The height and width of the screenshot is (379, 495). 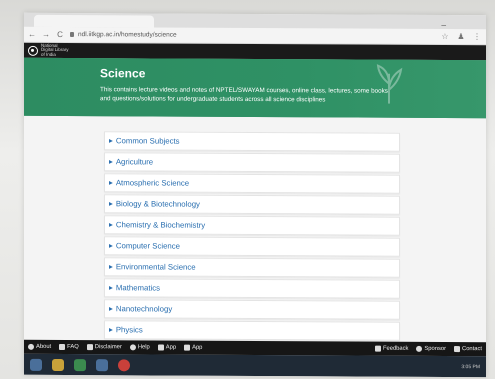 I want to click on subject-label: Chemistry & Biochemistry, so click(x=160, y=225).